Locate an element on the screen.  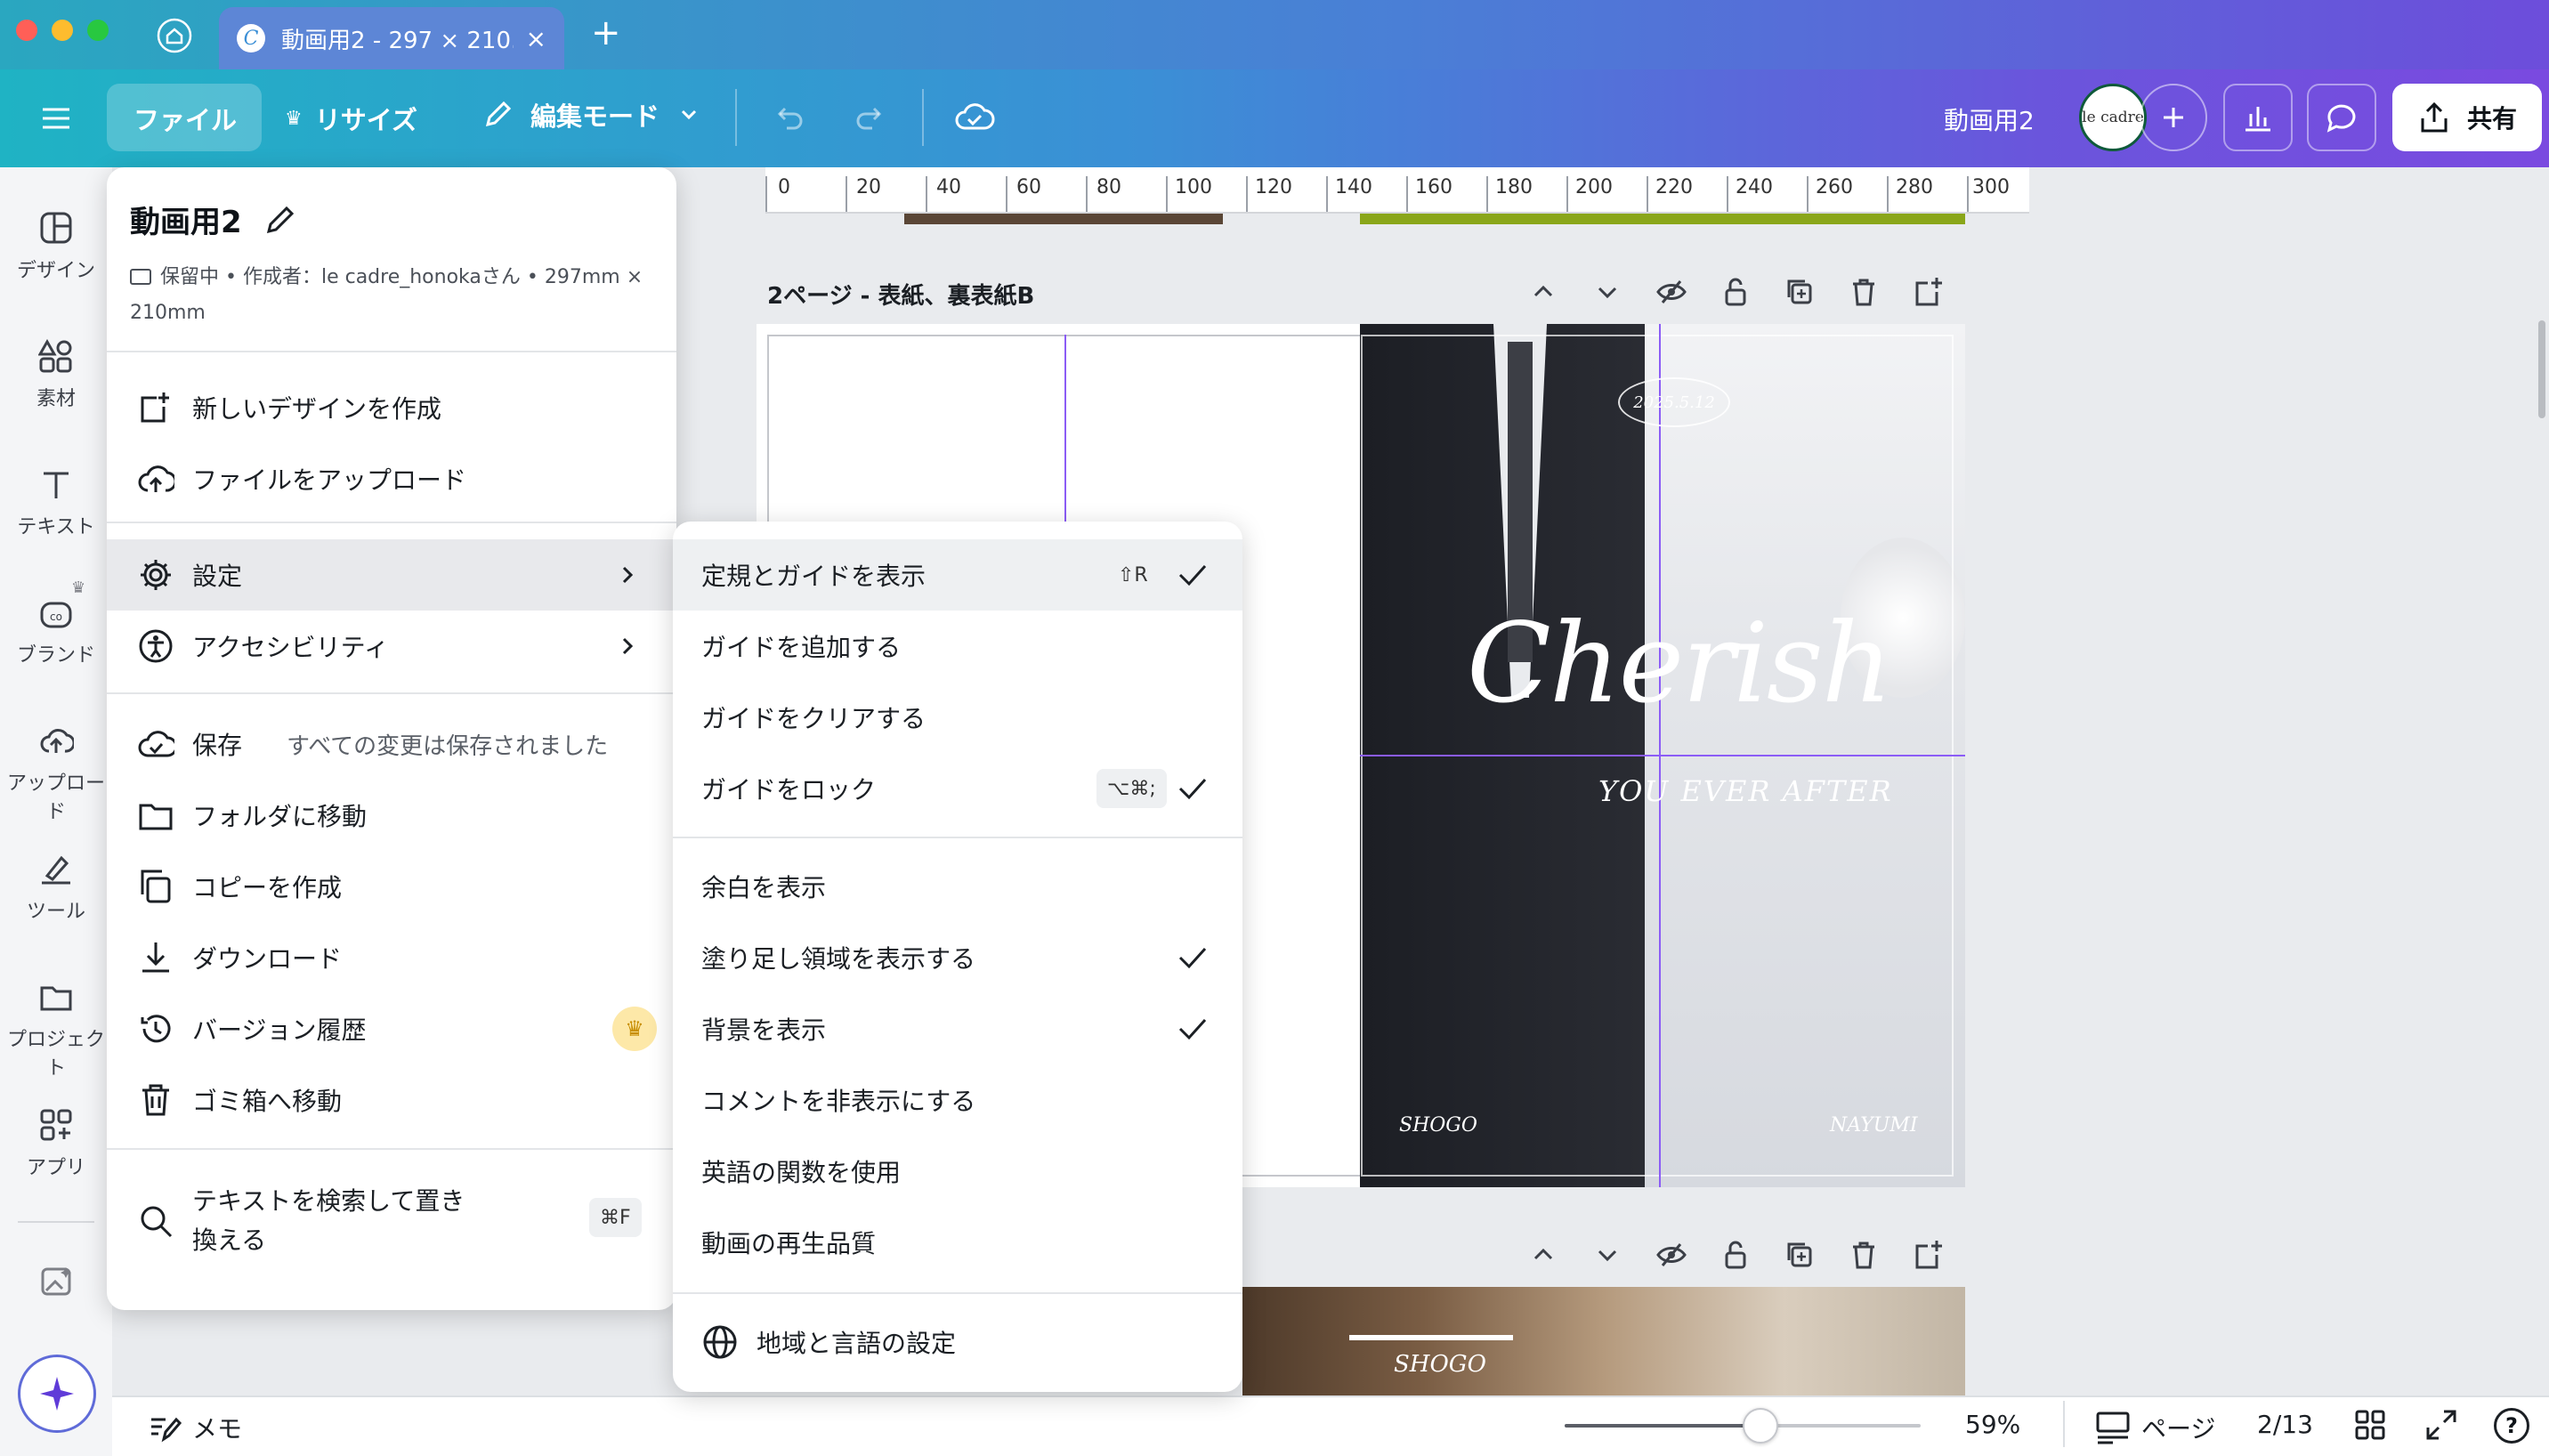
video-quality-item: 動画の再生品質 is located at coordinates (958, 1242).